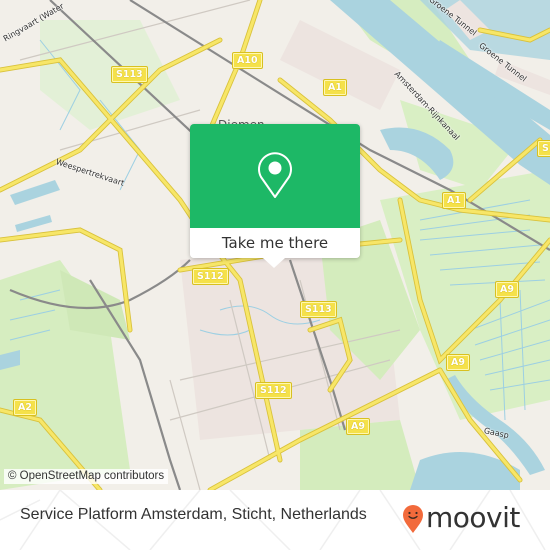 This screenshot has width=550, height=550. I want to click on map-attribution: © OpenStreetMap contributors, so click(86, 476).